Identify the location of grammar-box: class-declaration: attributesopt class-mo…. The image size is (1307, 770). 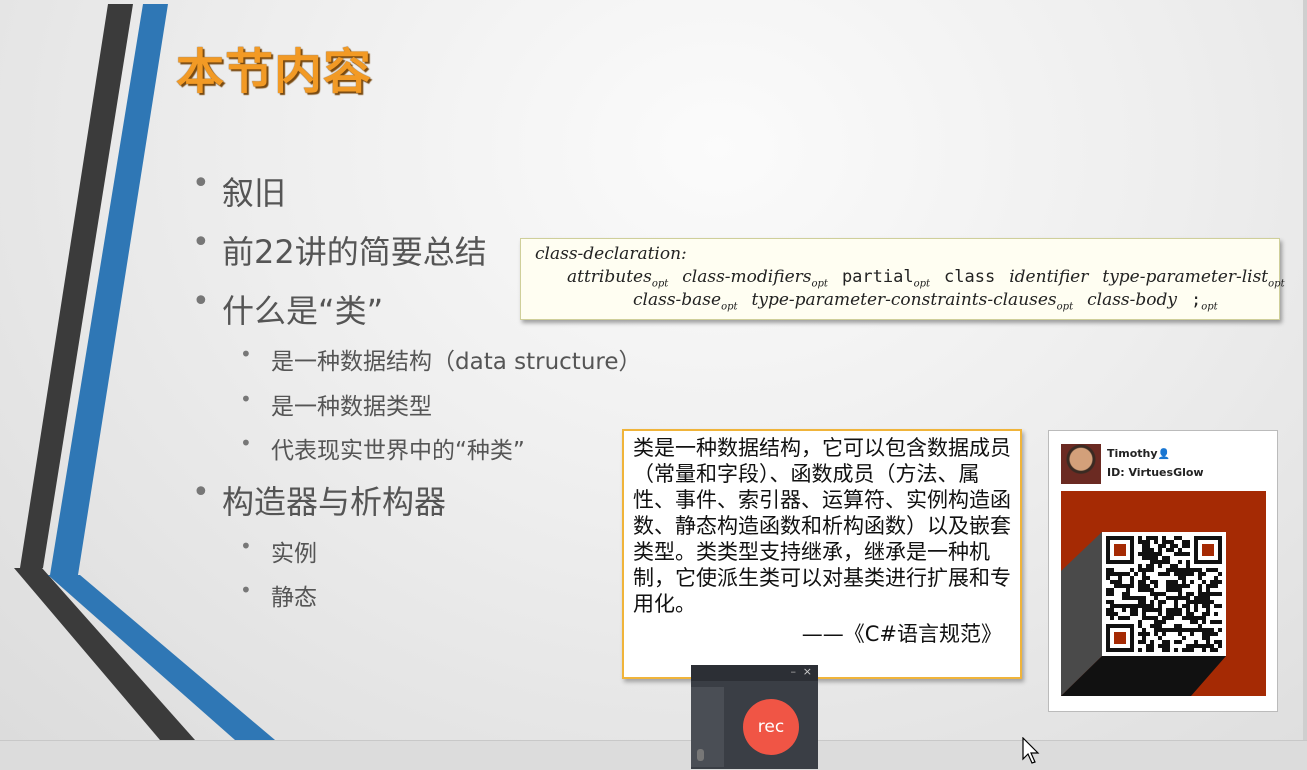
(902, 279).